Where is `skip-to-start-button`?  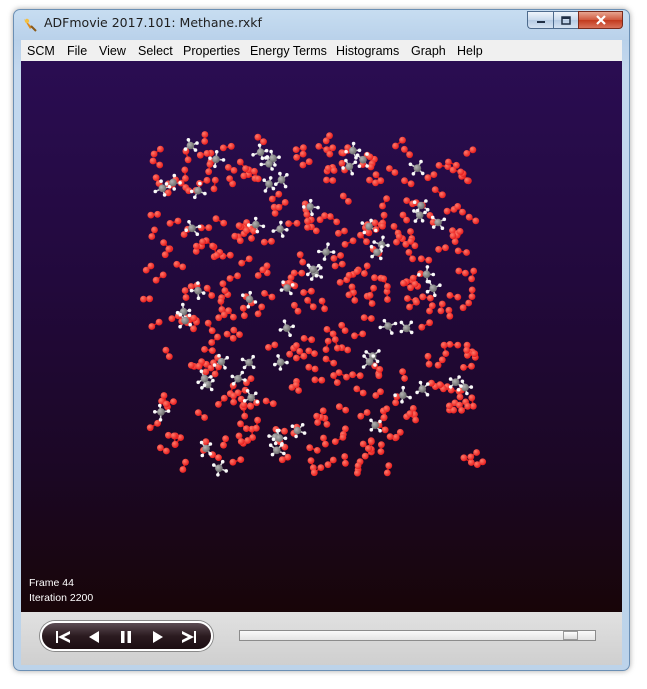
skip-to-start-button is located at coordinates (64, 637).